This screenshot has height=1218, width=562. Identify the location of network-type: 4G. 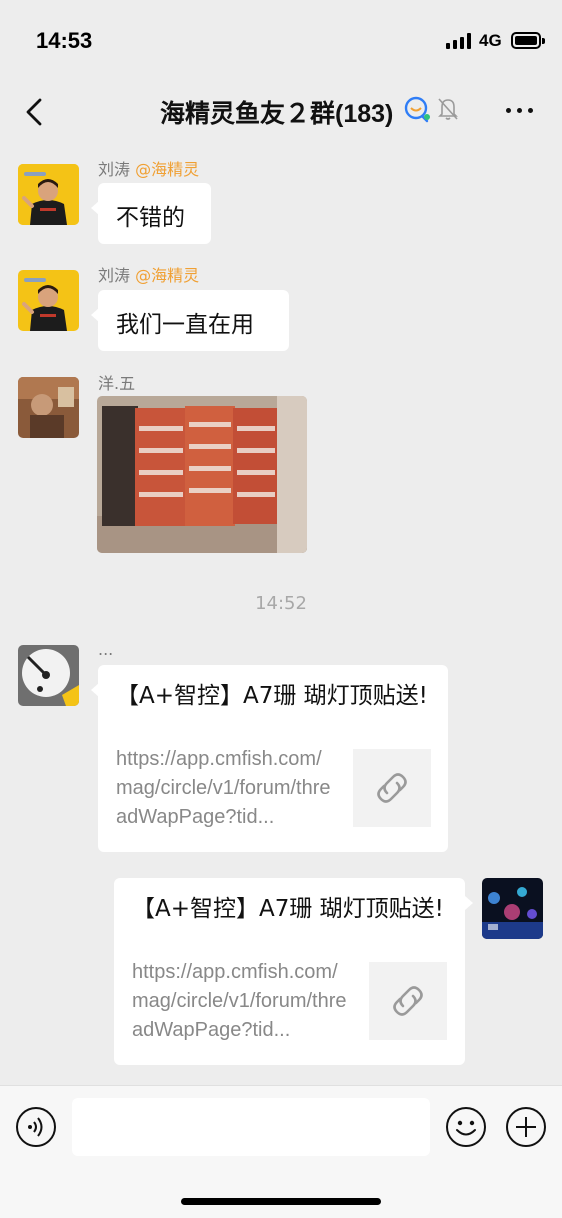
(490, 40).